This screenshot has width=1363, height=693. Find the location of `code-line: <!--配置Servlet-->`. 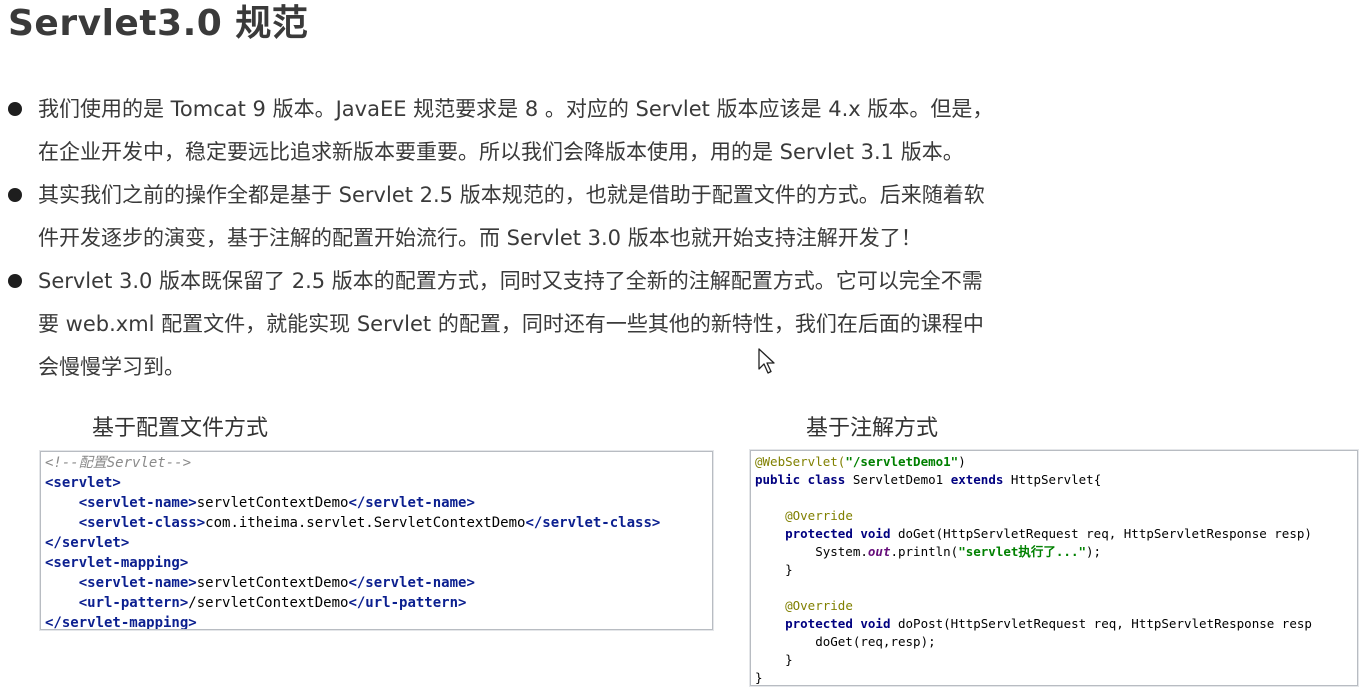

code-line: <!--配置Servlet--> is located at coordinates (378, 463).